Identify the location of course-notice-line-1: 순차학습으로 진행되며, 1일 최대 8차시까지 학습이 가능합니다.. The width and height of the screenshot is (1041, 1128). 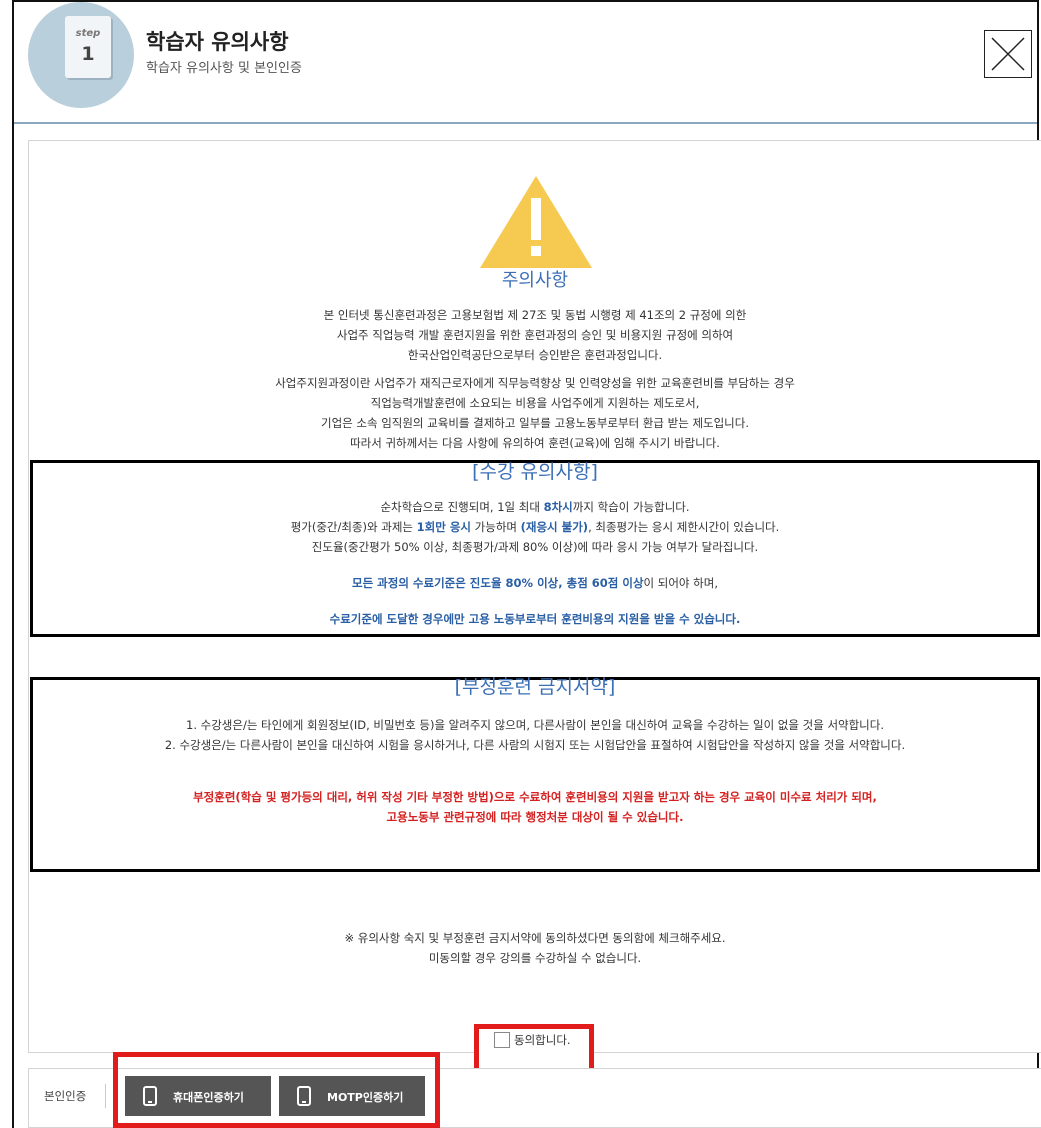
(534, 507).